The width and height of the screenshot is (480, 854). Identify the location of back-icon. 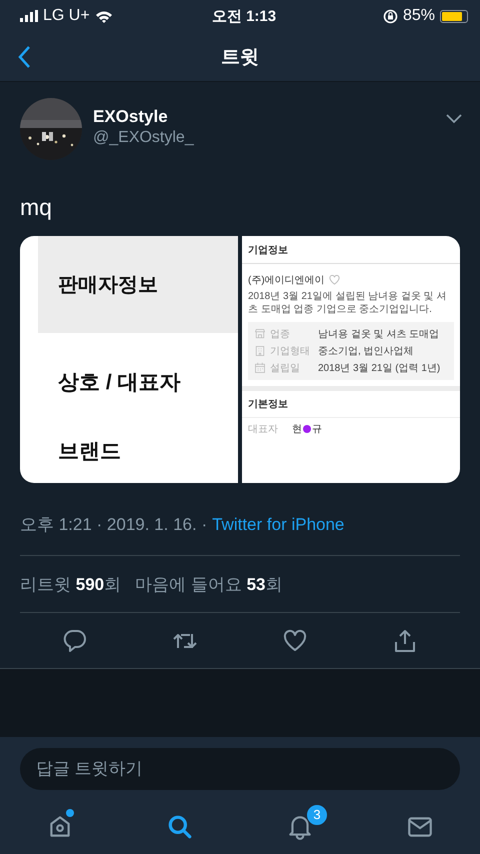
(24, 57).